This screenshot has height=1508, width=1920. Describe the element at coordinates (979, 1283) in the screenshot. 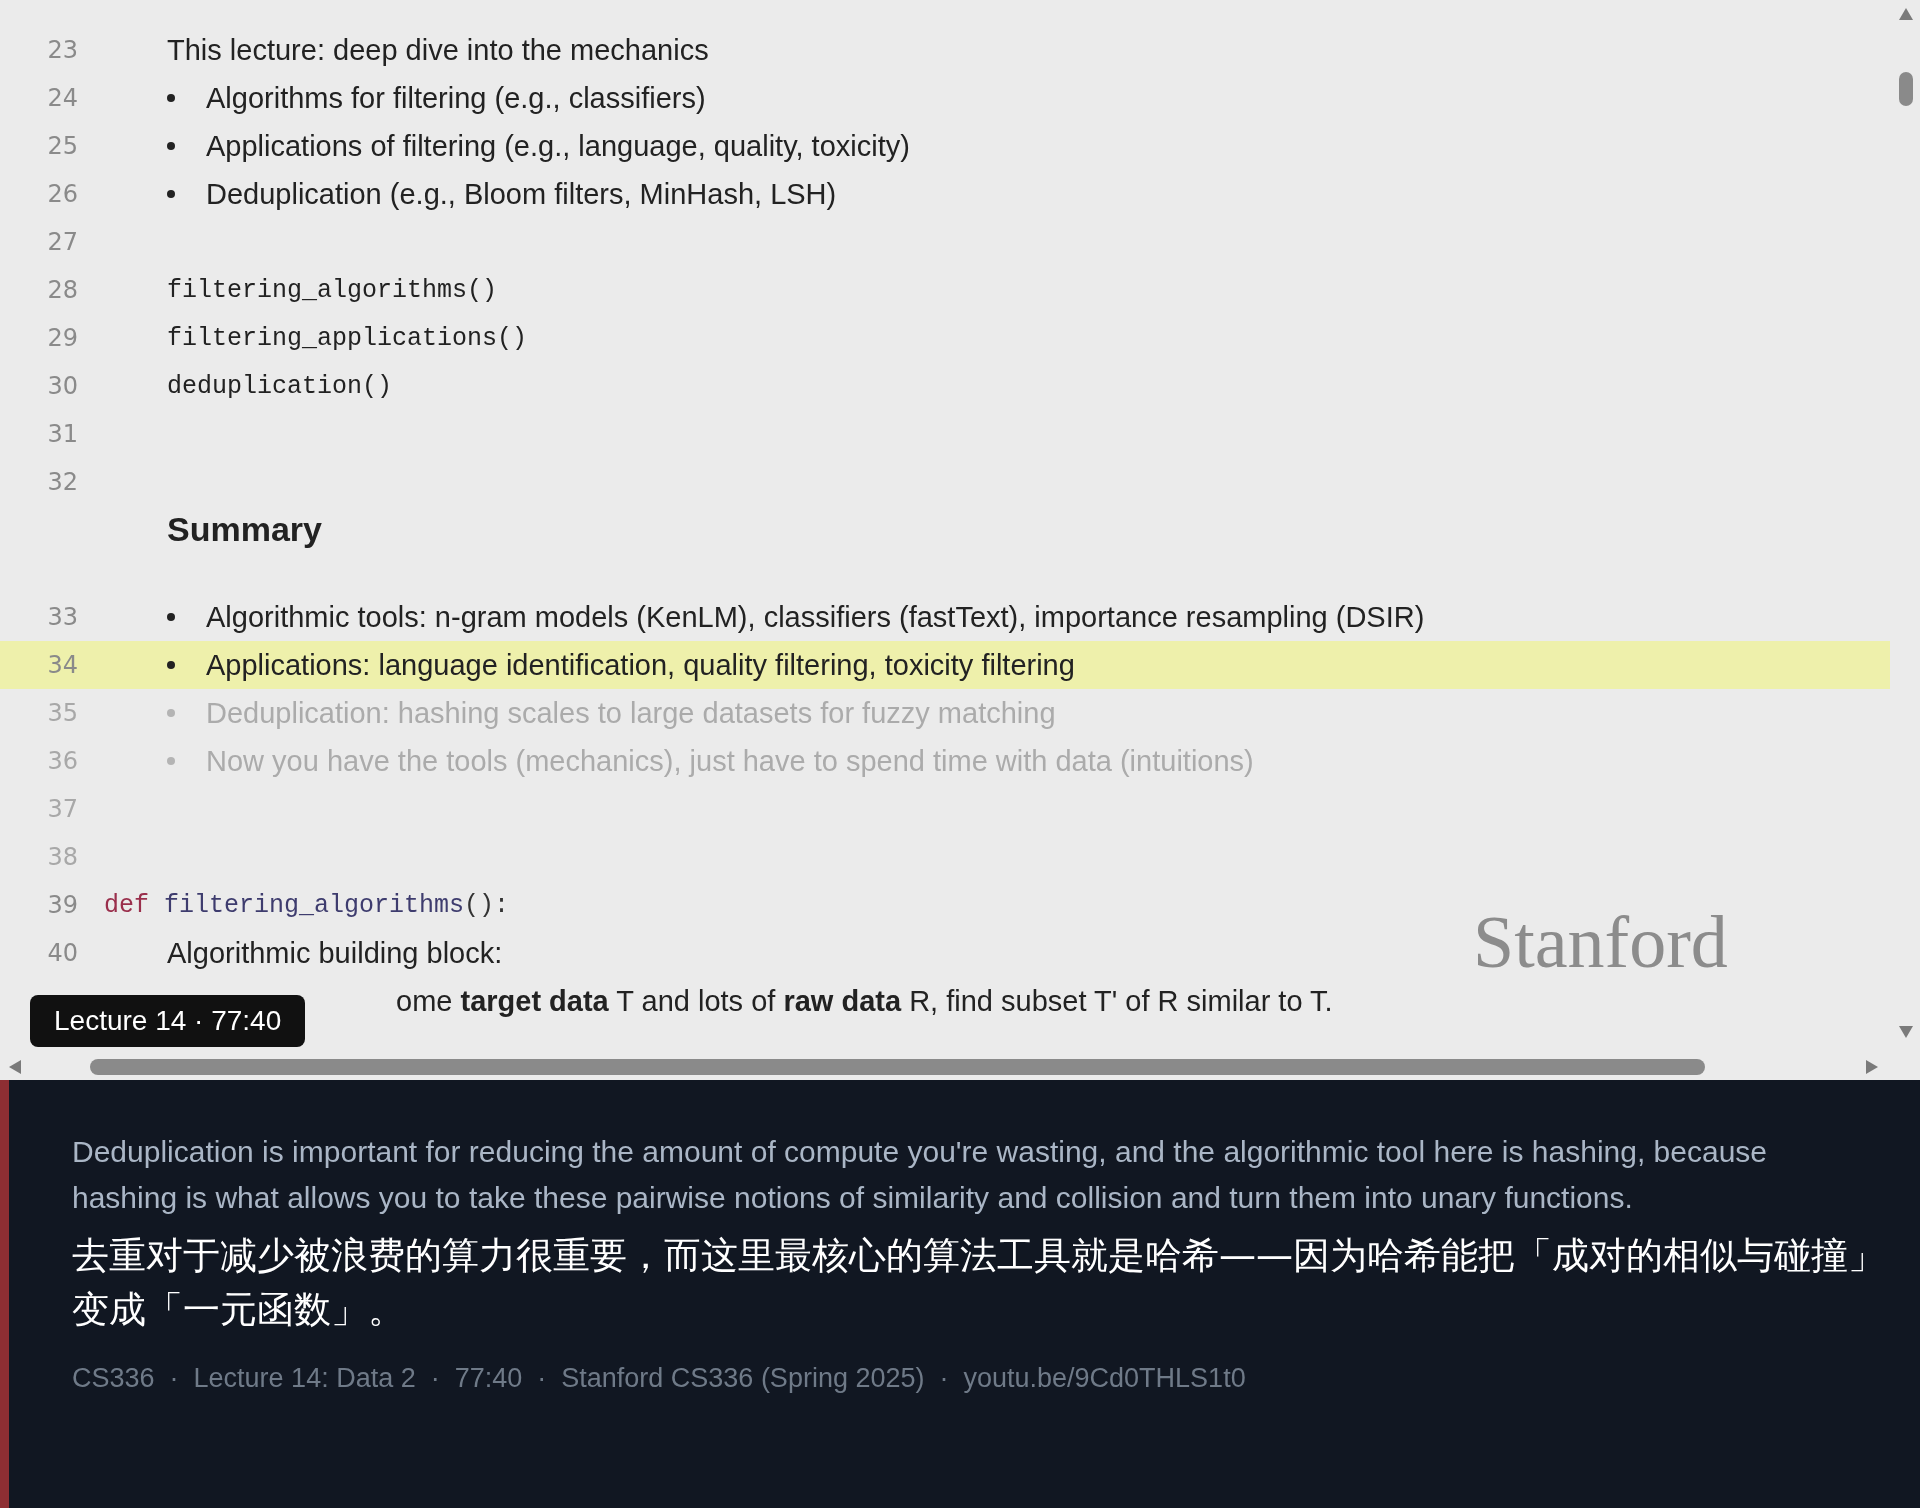

I see `chinese-caption: 去重对于减少被浪费的算力很重要，而这里最核心的算法工具就是哈希——因为哈希能把「成对的相似与碰撞」变成「一元函数」。` at that location.